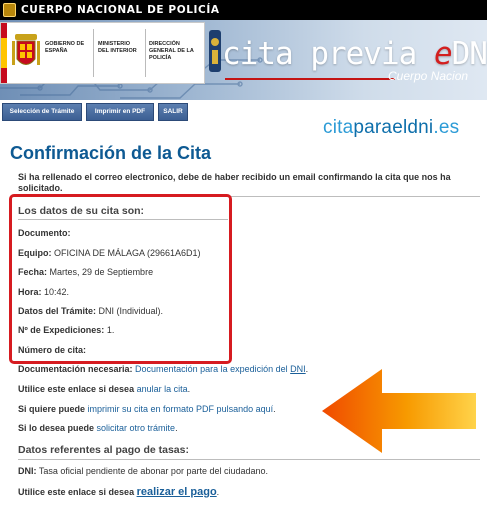 The width and height of the screenshot is (487, 514). I want to click on citaparaeldni-logo: citaparaeldni.es, so click(391, 127).